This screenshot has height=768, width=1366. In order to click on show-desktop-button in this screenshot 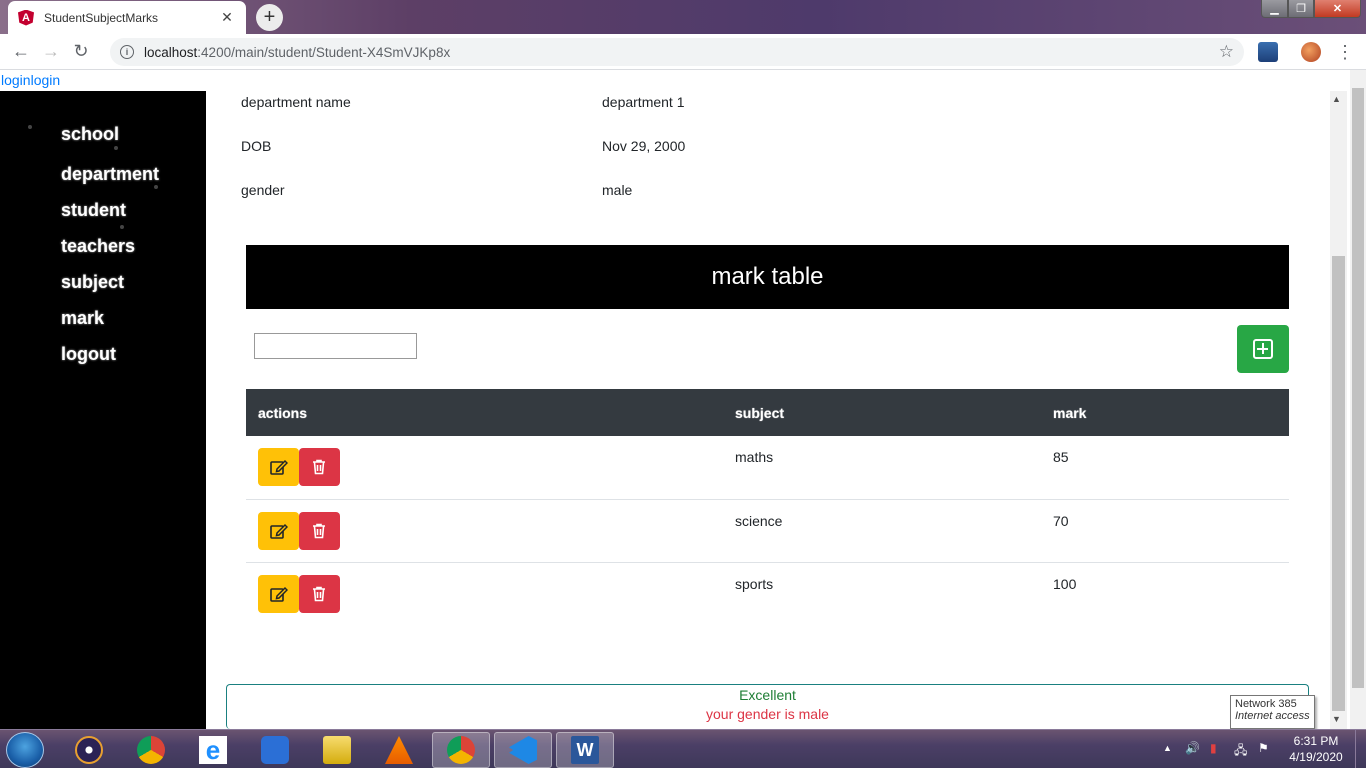, I will do `click(1360, 749)`.